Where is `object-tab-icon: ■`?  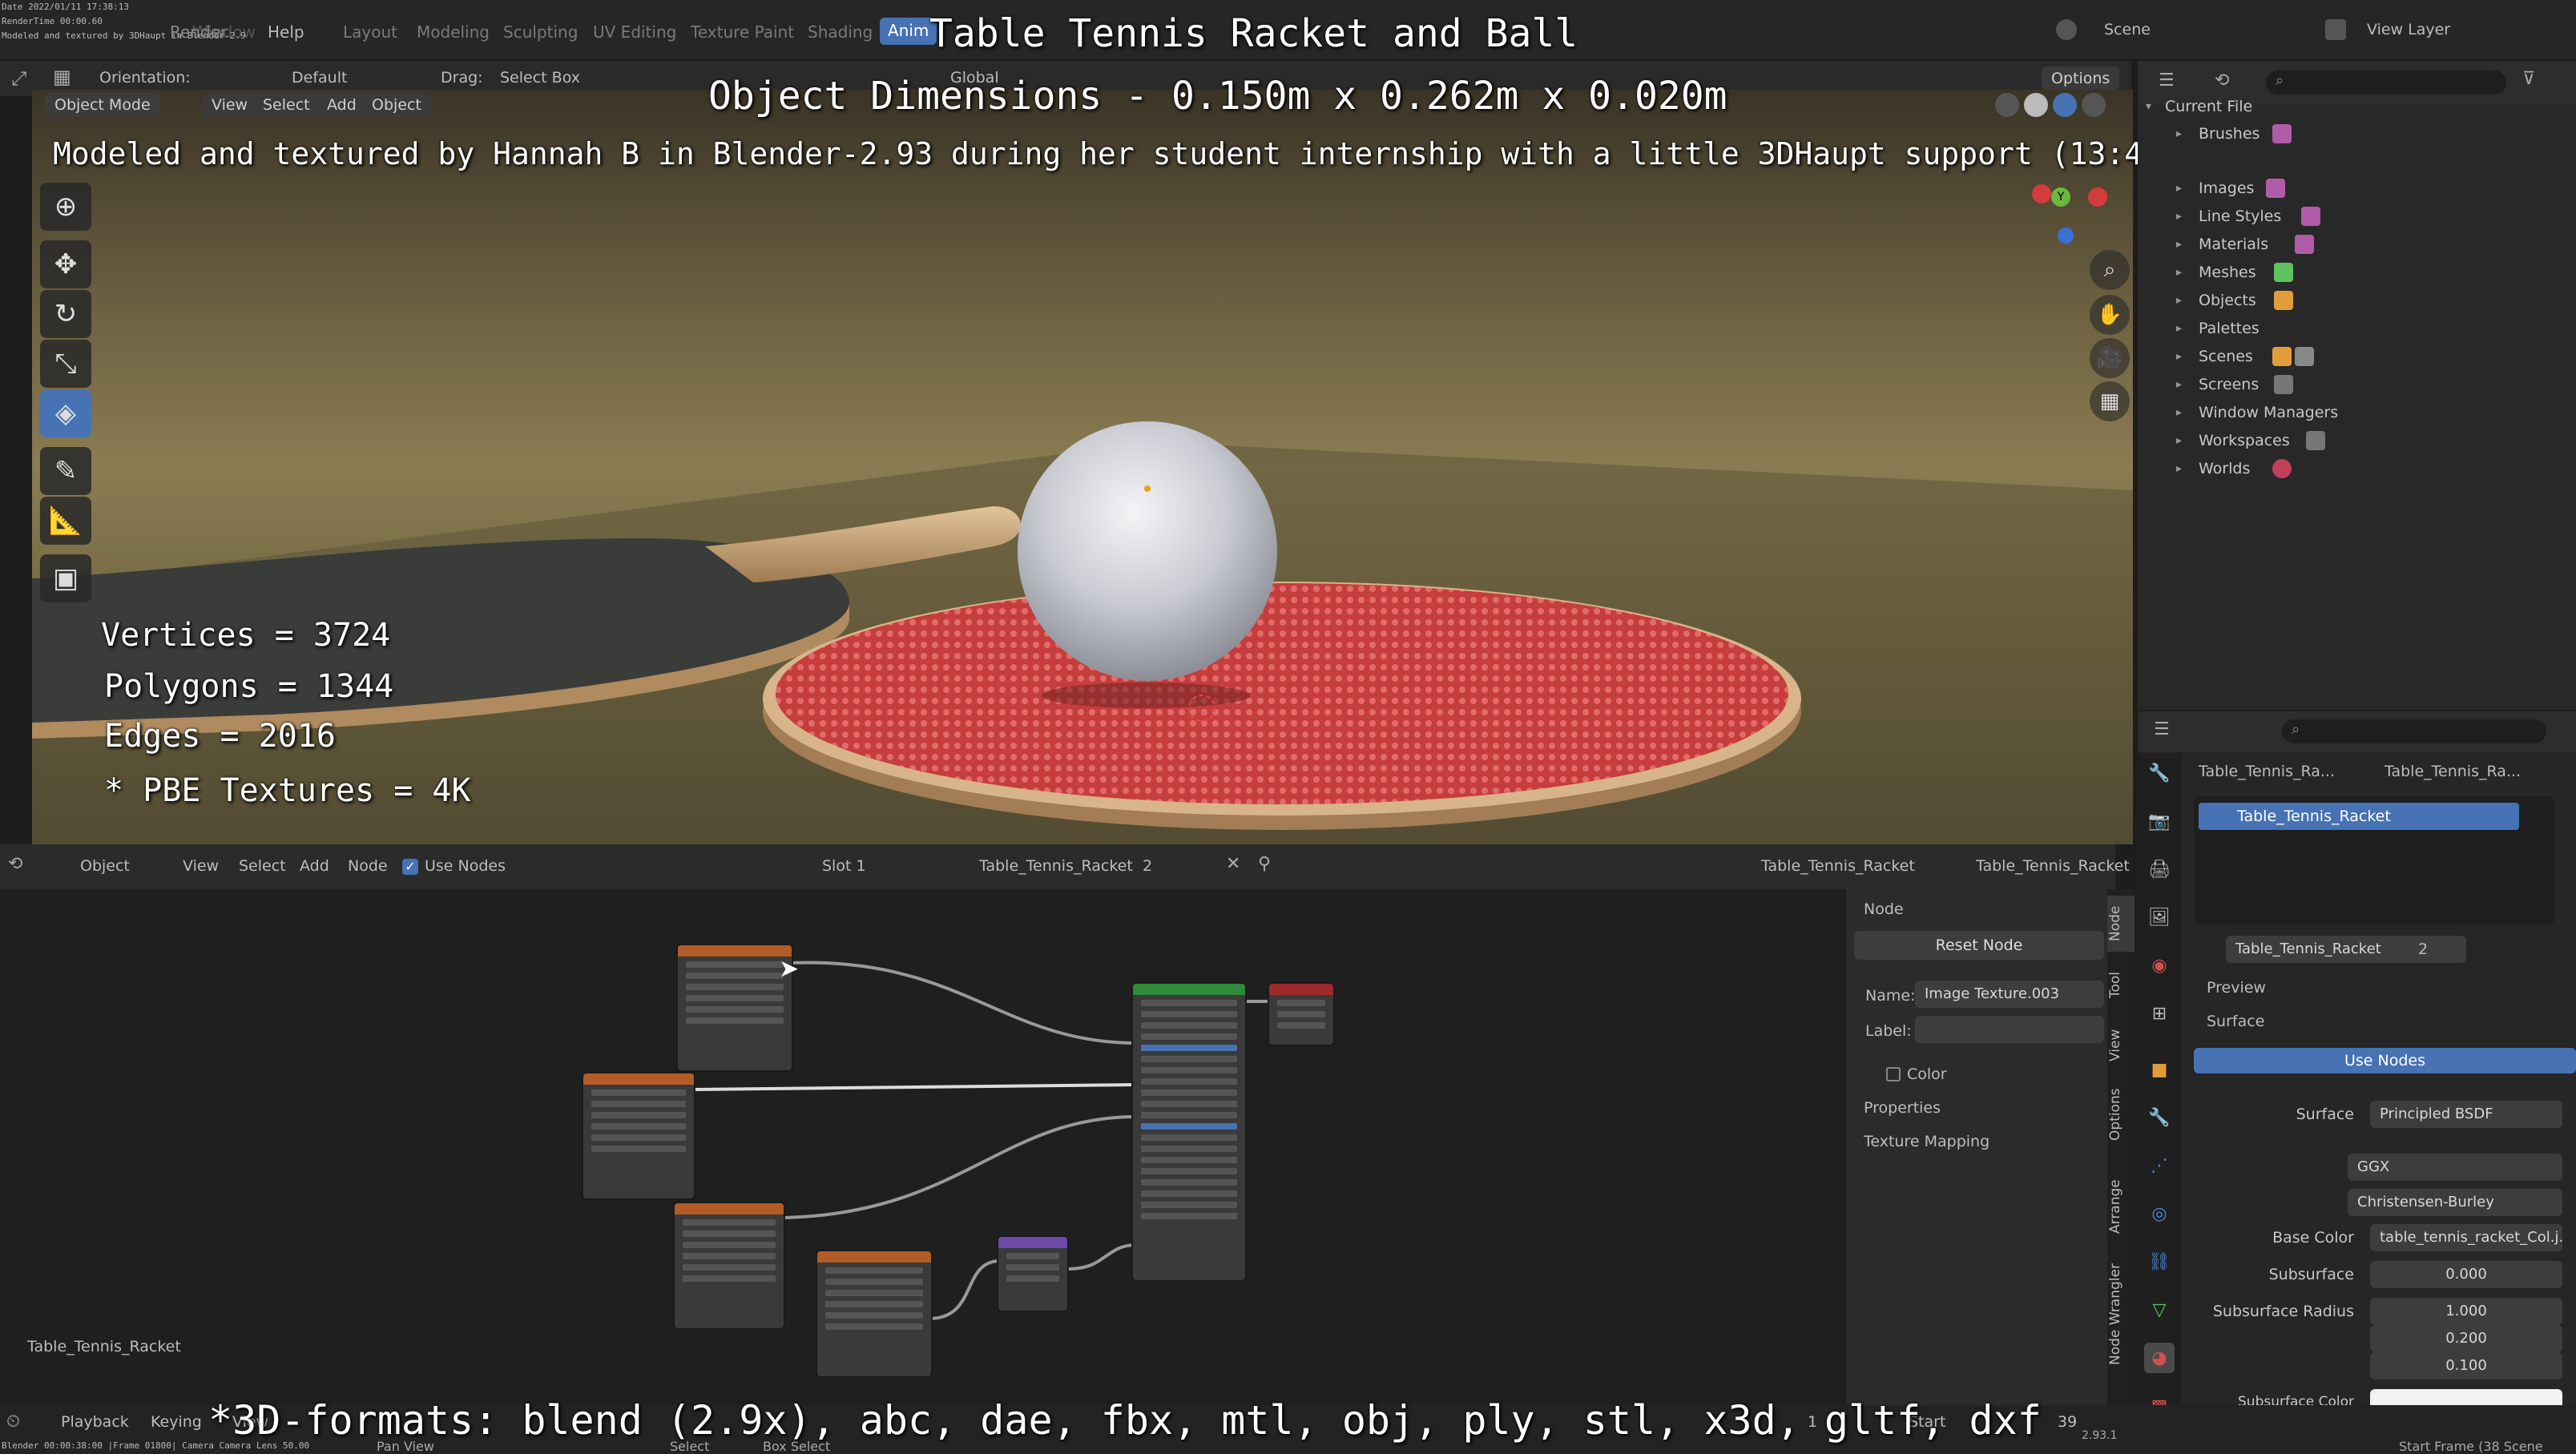 object-tab-icon: ■ is located at coordinates (2159, 1070).